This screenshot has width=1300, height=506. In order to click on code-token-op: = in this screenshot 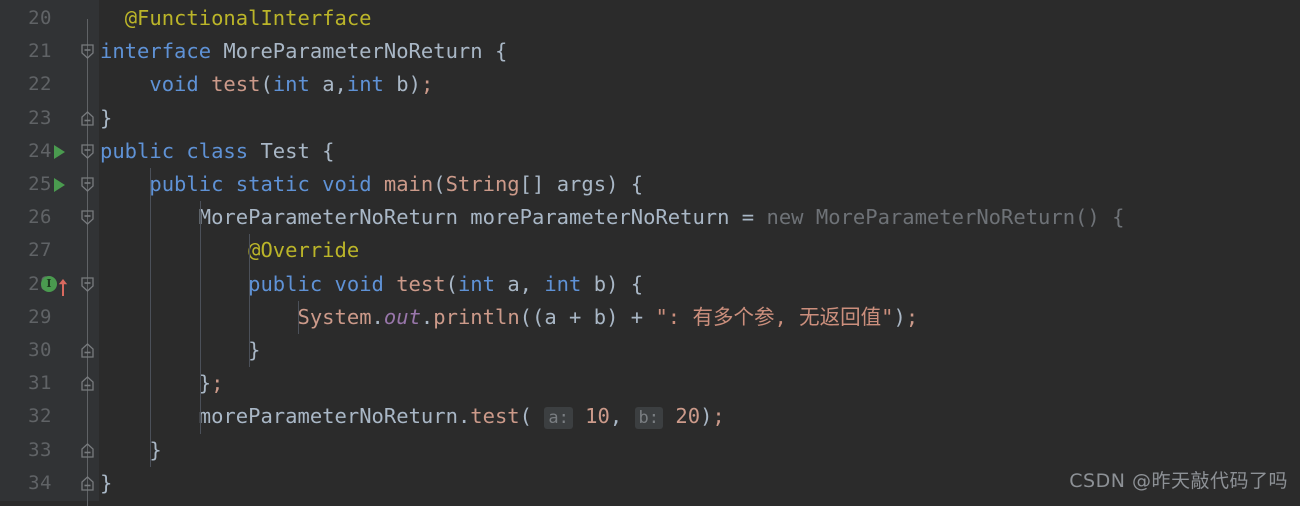, I will do `click(748, 217)`.